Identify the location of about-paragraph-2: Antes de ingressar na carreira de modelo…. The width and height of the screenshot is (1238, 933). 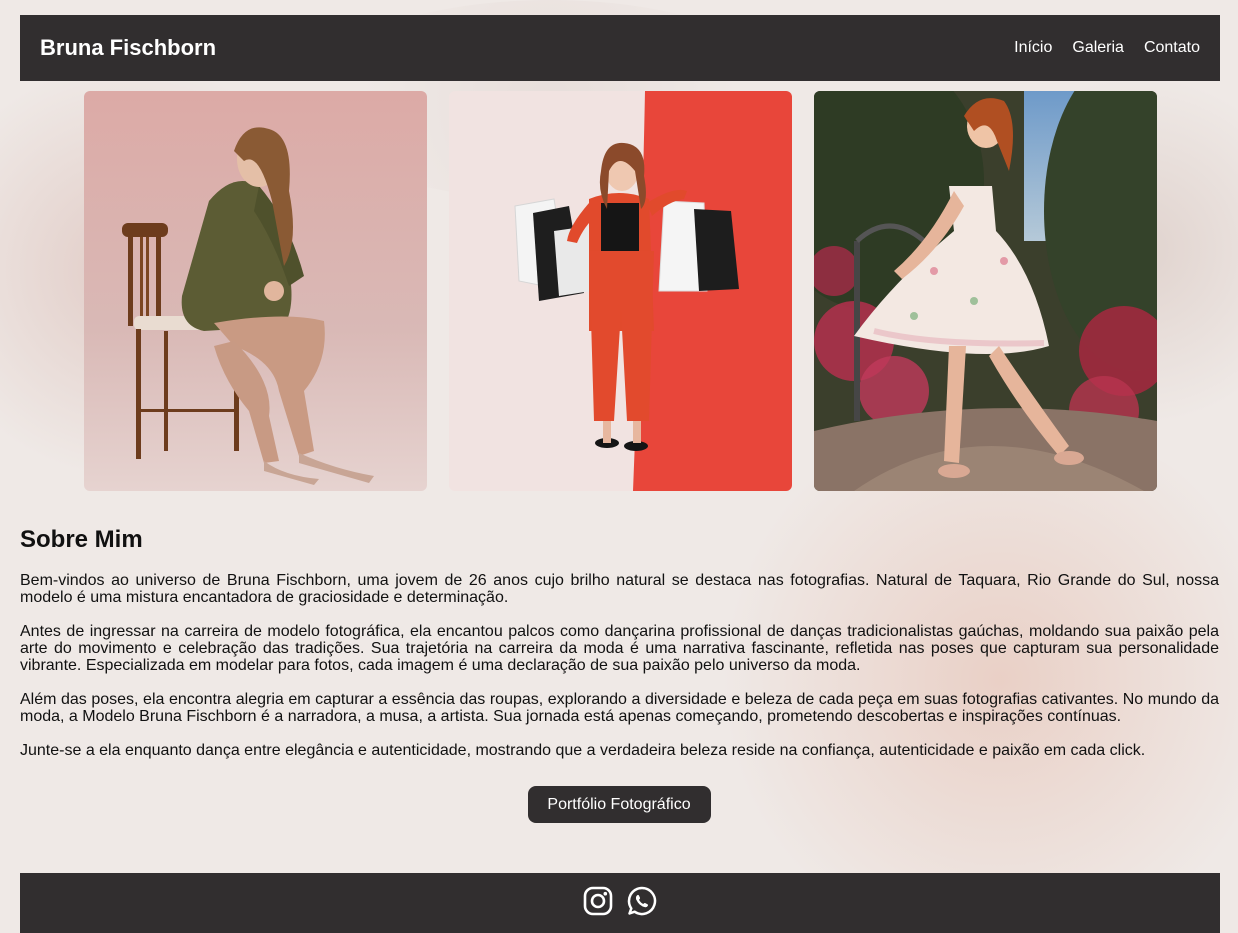
(619, 648).